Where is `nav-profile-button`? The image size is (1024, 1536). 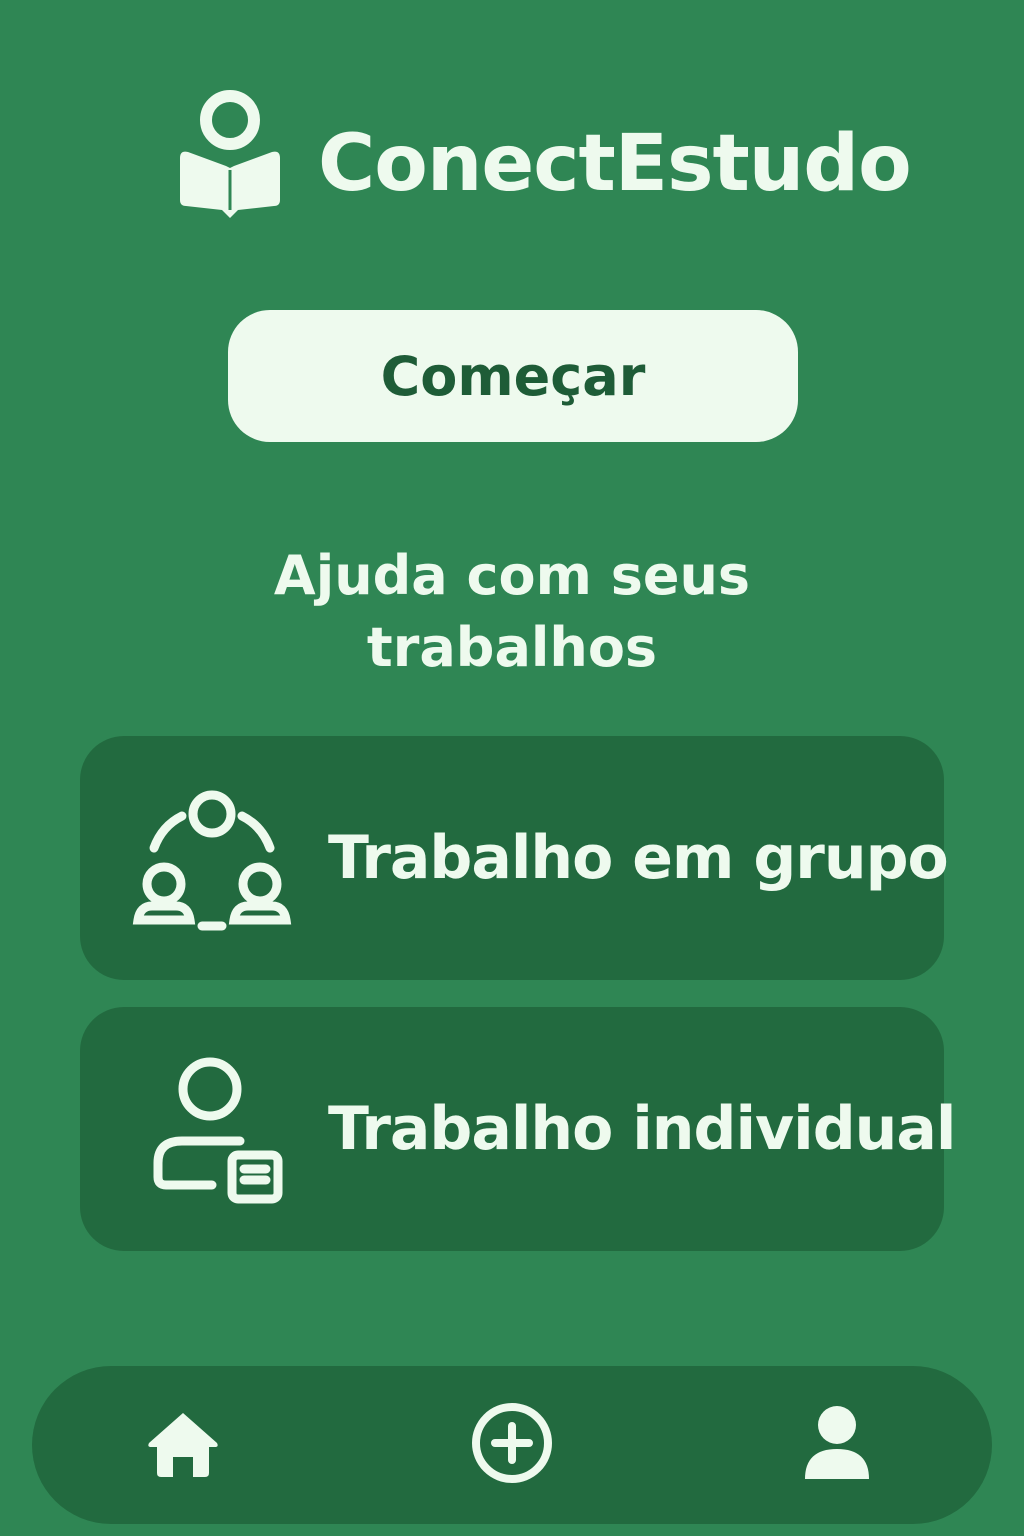 nav-profile-button is located at coordinates (837, 1445).